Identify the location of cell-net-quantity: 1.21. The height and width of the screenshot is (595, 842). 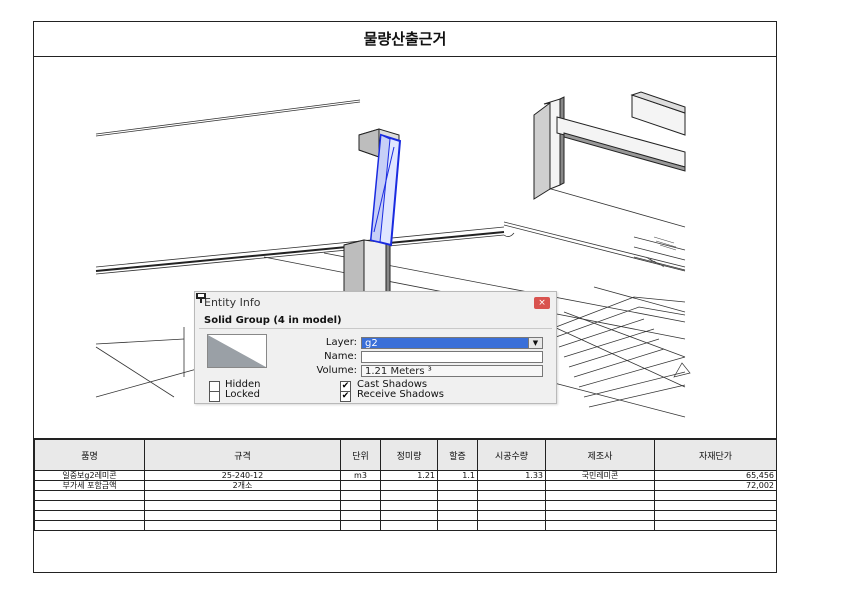
(409, 475).